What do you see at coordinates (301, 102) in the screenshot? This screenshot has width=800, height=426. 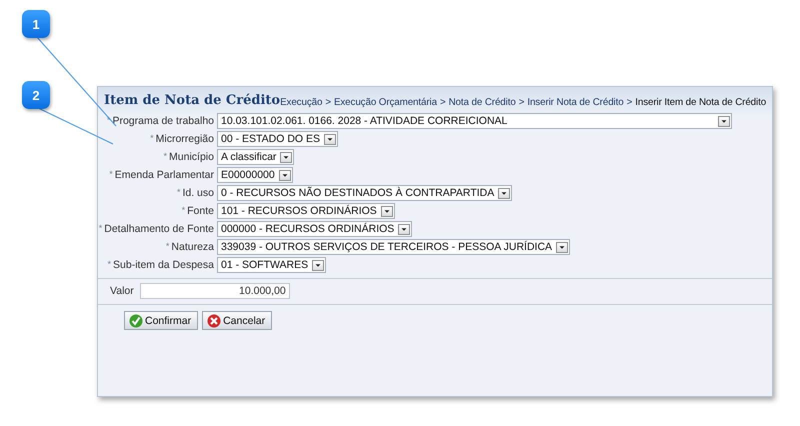 I see `breadcrumb-item: Execução` at bounding box center [301, 102].